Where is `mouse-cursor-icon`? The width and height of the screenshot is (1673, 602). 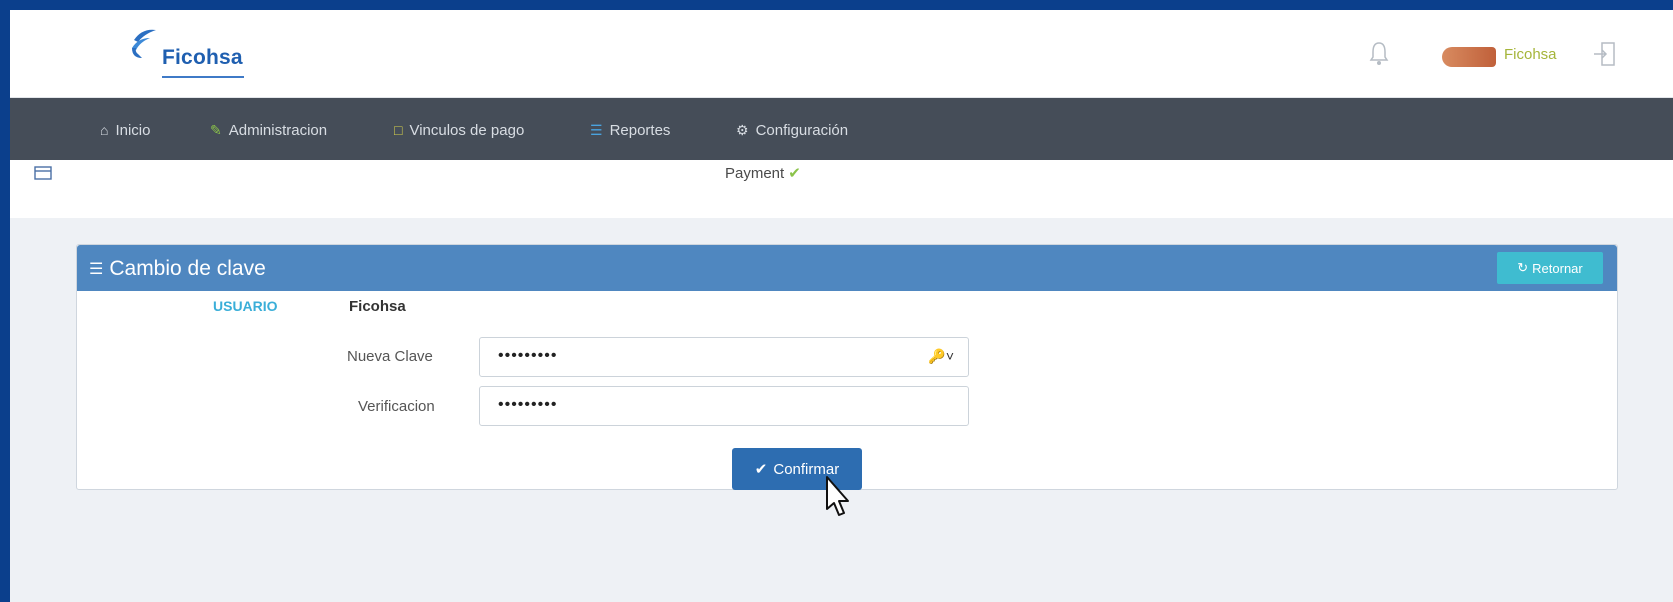
mouse-cursor-icon is located at coordinates (837, 496).